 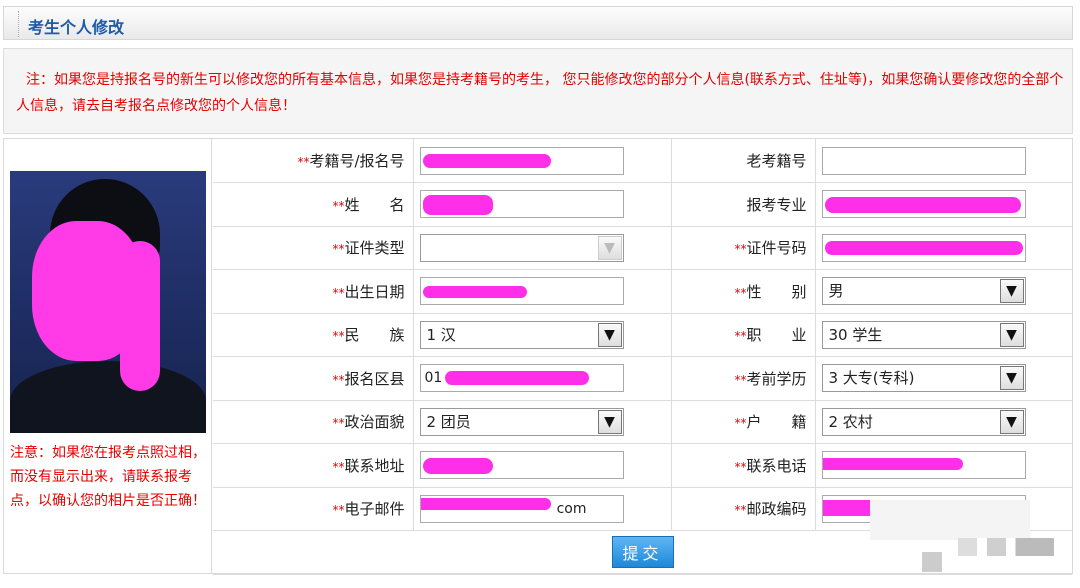 I want to click on occupation-select: 30 学生 ▼, so click(x=923, y=334).